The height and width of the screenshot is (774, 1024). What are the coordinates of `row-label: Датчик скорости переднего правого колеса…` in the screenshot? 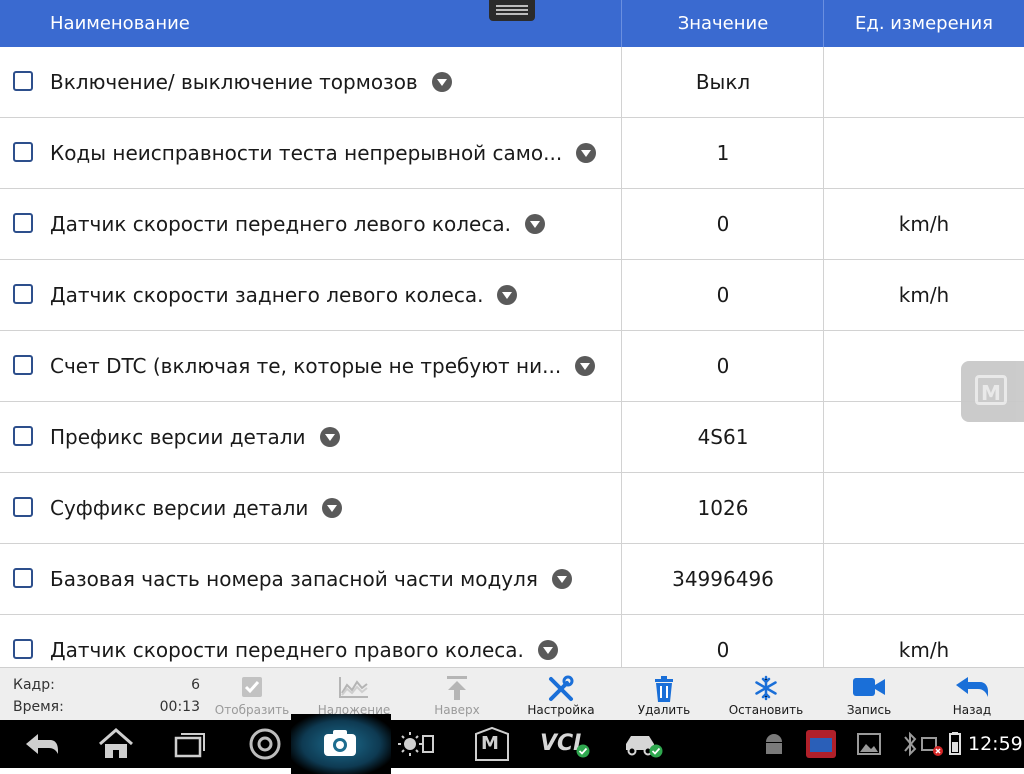 It's located at (287, 650).